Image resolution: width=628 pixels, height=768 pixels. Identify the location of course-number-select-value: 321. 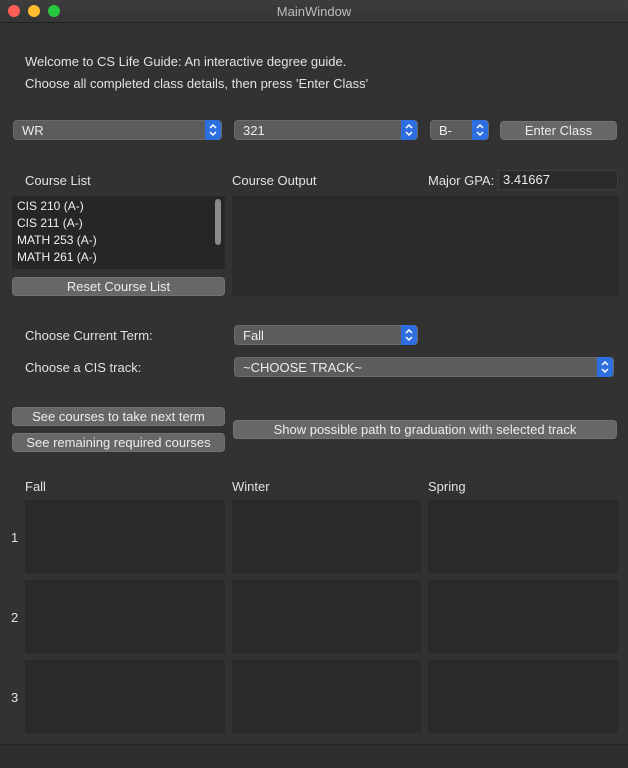
(254, 130).